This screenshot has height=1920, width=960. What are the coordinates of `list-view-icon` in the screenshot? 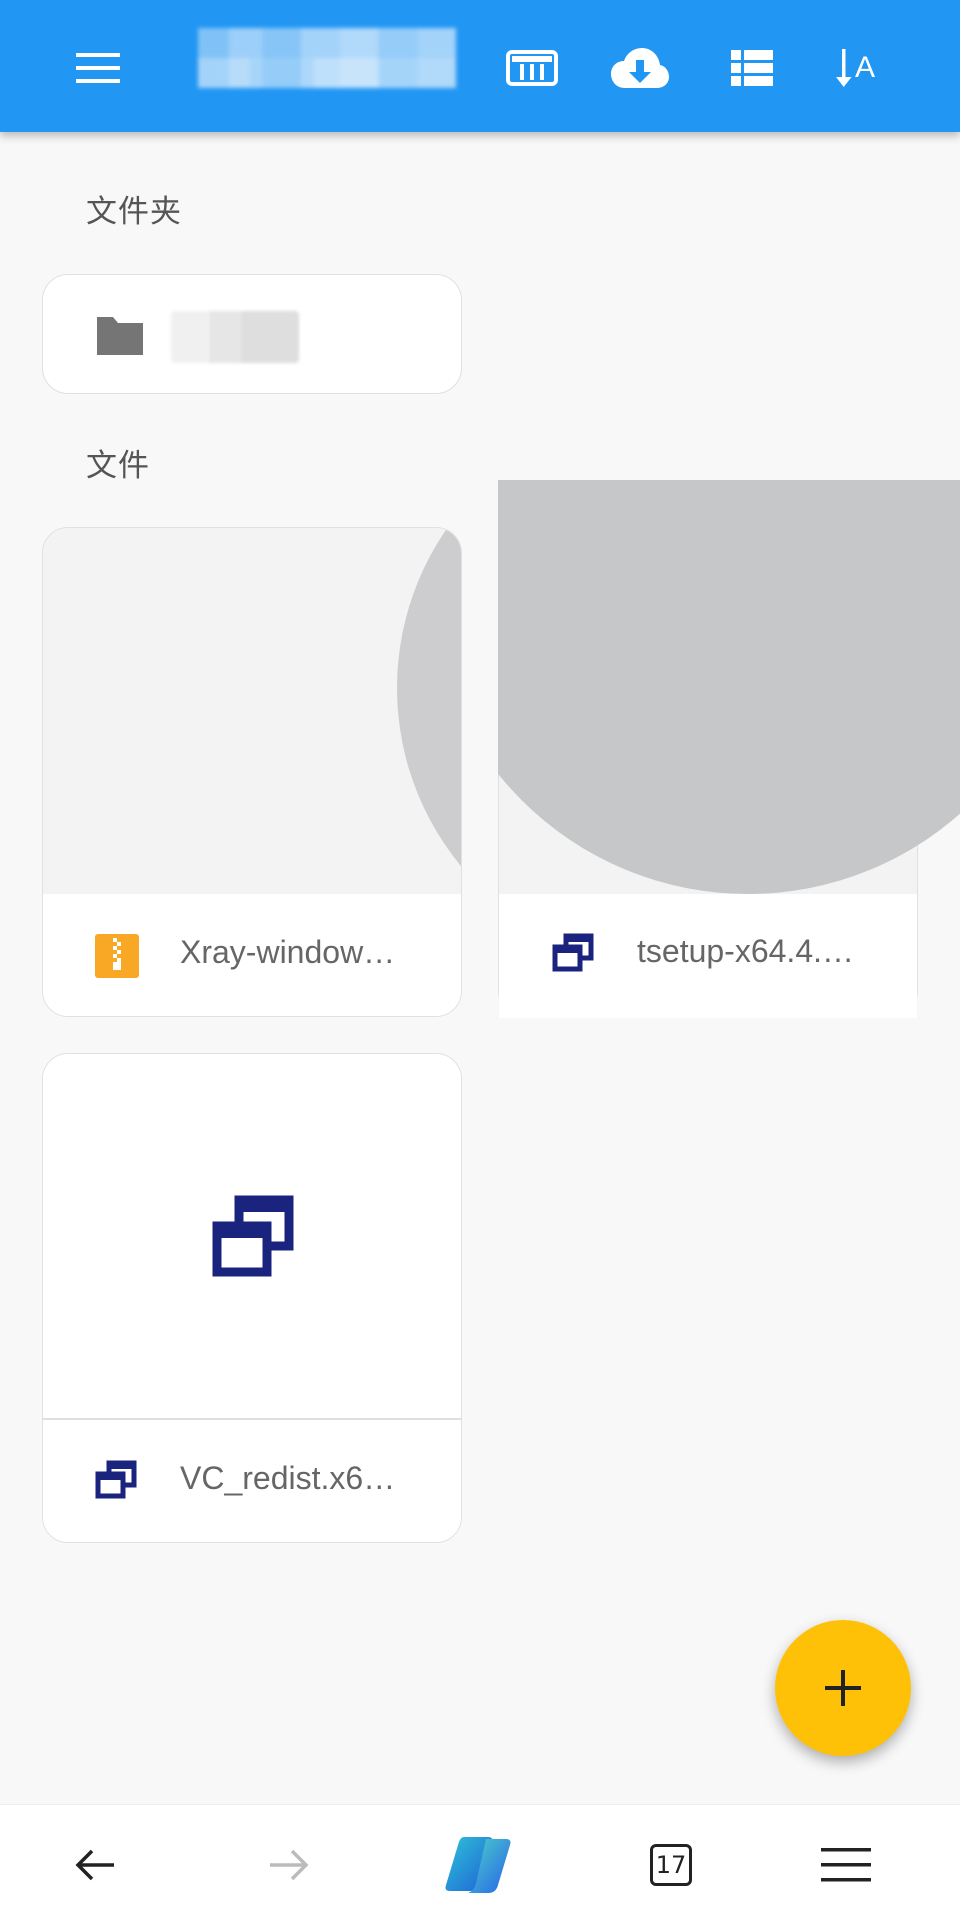 It's located at (752, 68).